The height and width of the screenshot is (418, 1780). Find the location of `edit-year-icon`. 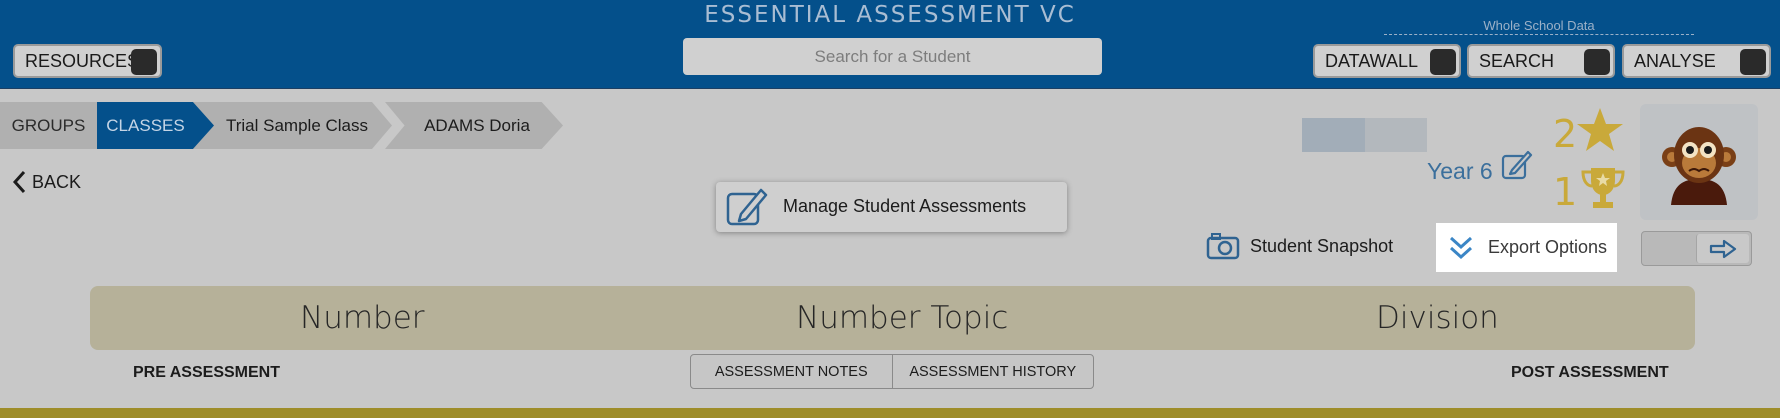

edit-year-icon is located at coordinates (1517, 165).